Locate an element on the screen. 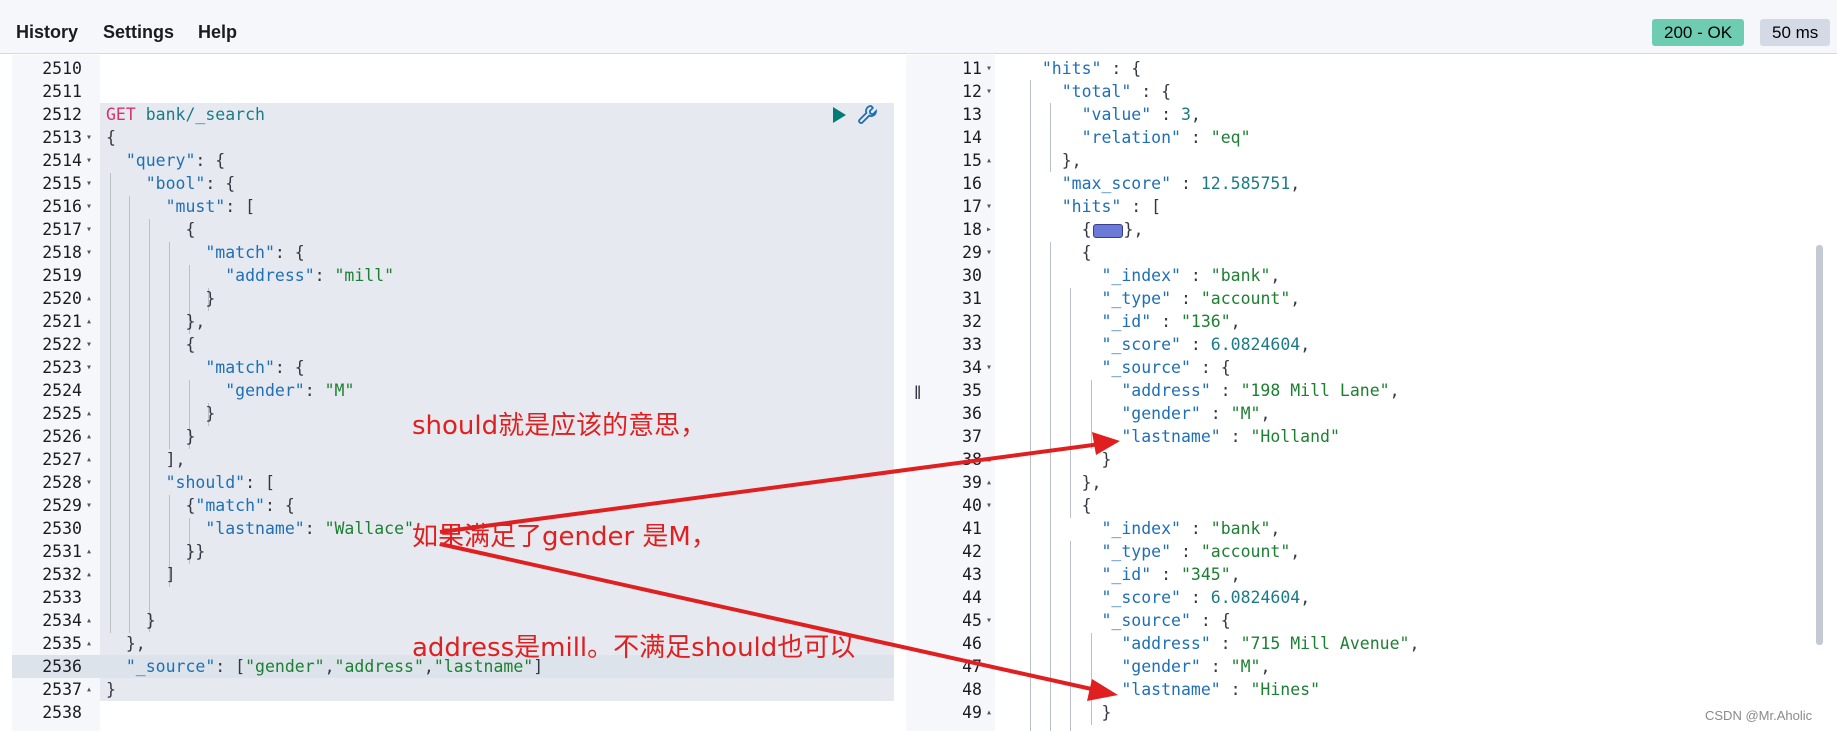 Image resolution: width=1837 pixels, height=732 pixels. response-scrollbar is located at coordinates (1819, 445).